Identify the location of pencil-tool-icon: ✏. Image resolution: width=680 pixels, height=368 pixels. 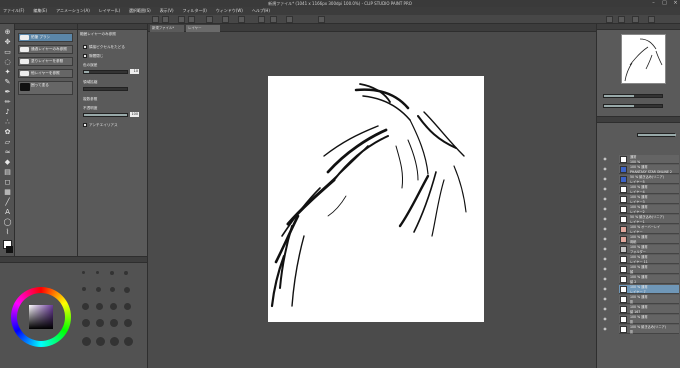
(7, 102).